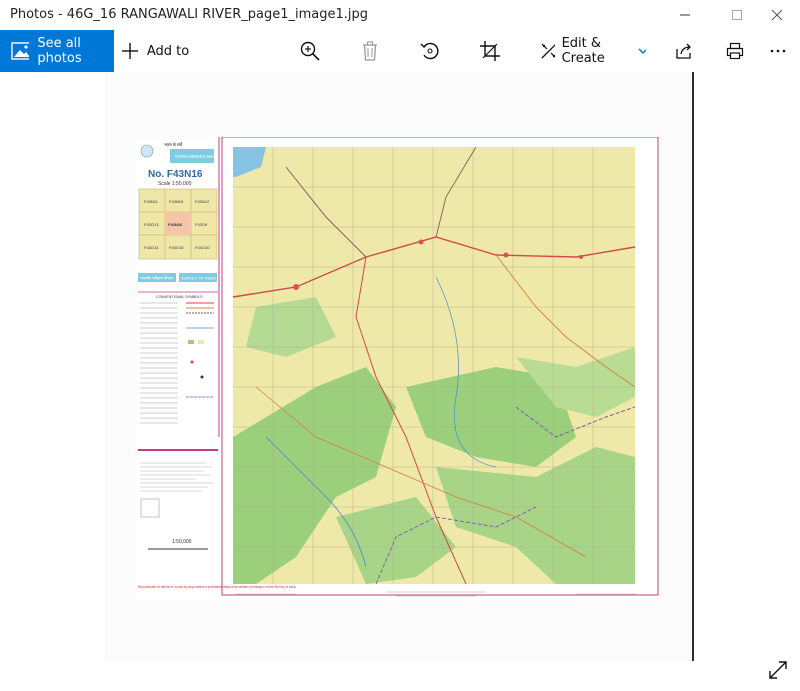  What do you see at coordinates (202, 247) in the screenshot?
I see `index-cell-9: F43O10` at bounding box center [202, 247].